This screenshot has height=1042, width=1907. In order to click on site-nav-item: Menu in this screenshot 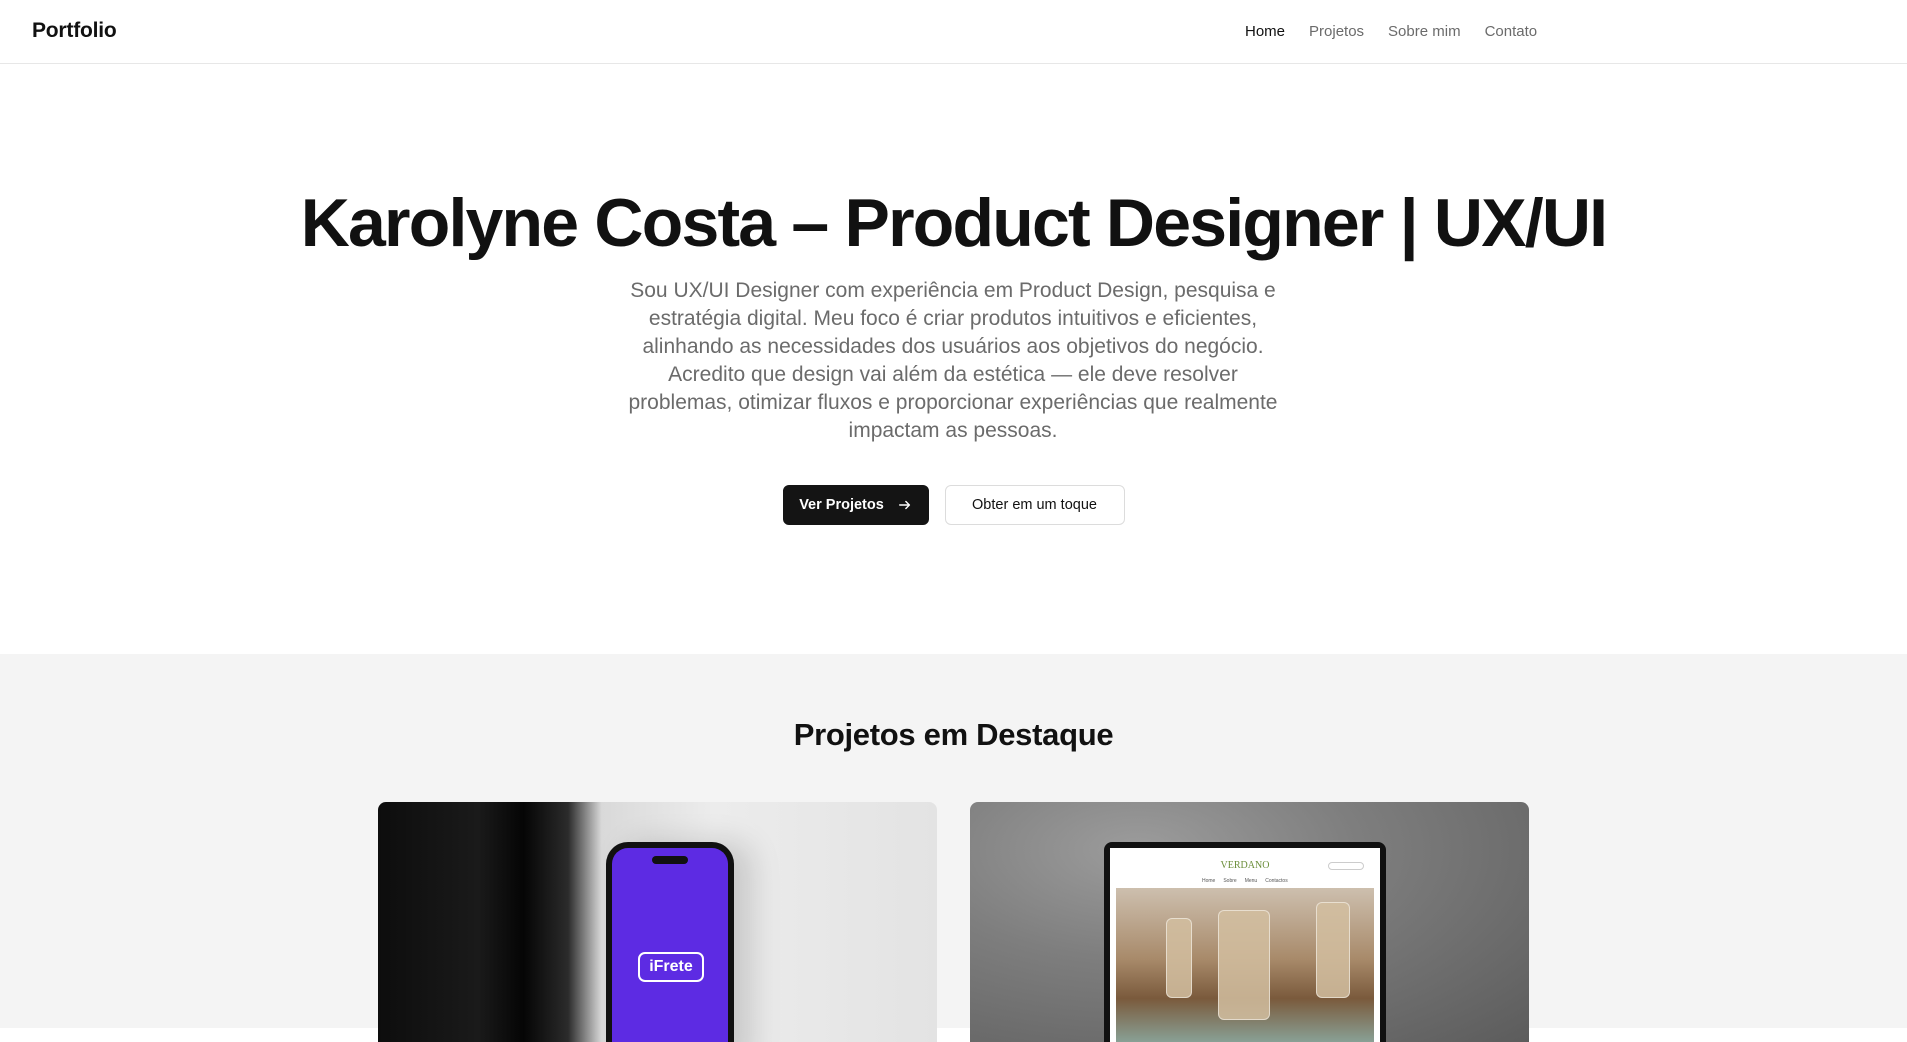, I will do `click(1251, 881)`.